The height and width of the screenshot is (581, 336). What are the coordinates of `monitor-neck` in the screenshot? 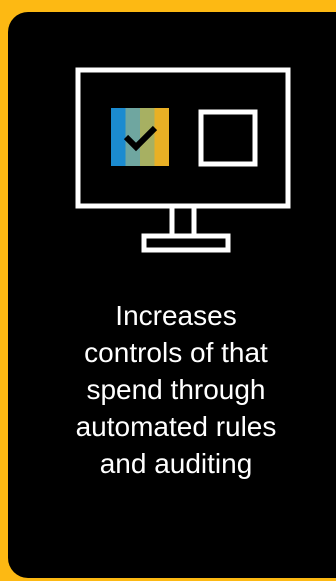 It's located at (183, 222).